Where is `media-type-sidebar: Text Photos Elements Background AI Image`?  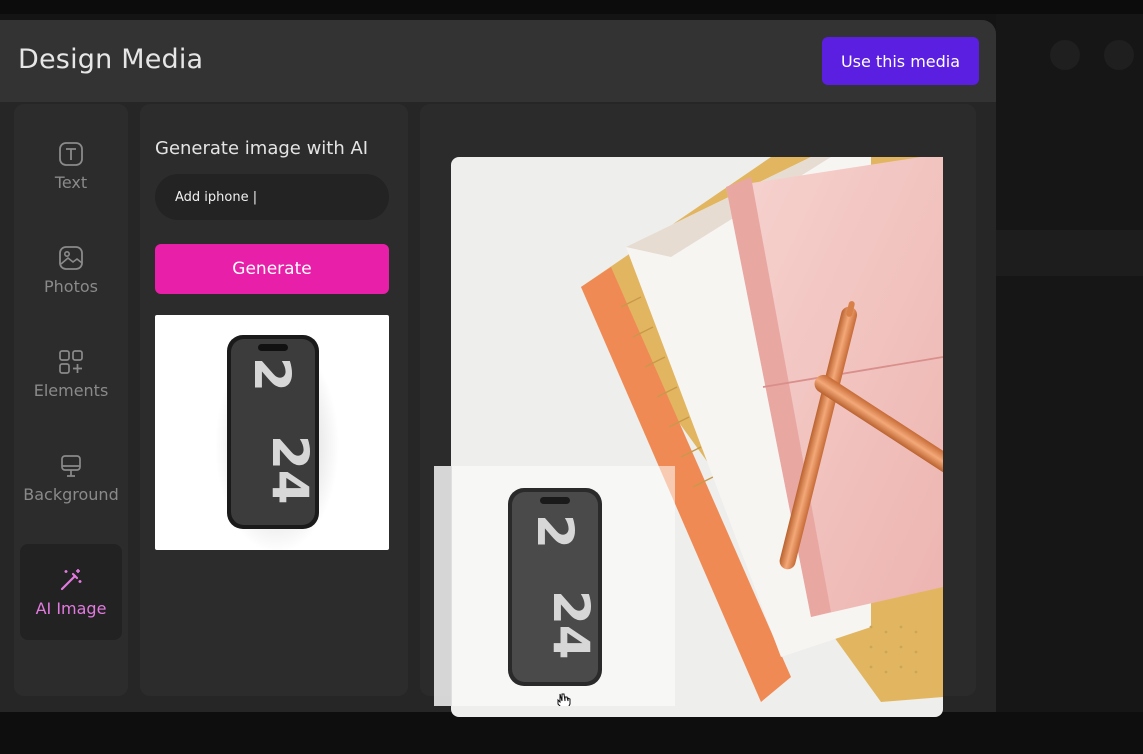
media-type-sidebar: Text Photos Elements Background AI Image is located at coordinates (71, 400).